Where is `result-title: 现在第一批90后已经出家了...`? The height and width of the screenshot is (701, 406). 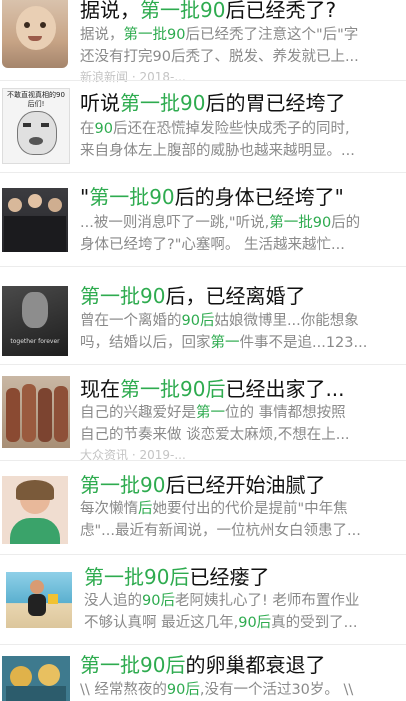 result-title: 现在第一批90后已经出家了... is located at coordinates (212, 389).